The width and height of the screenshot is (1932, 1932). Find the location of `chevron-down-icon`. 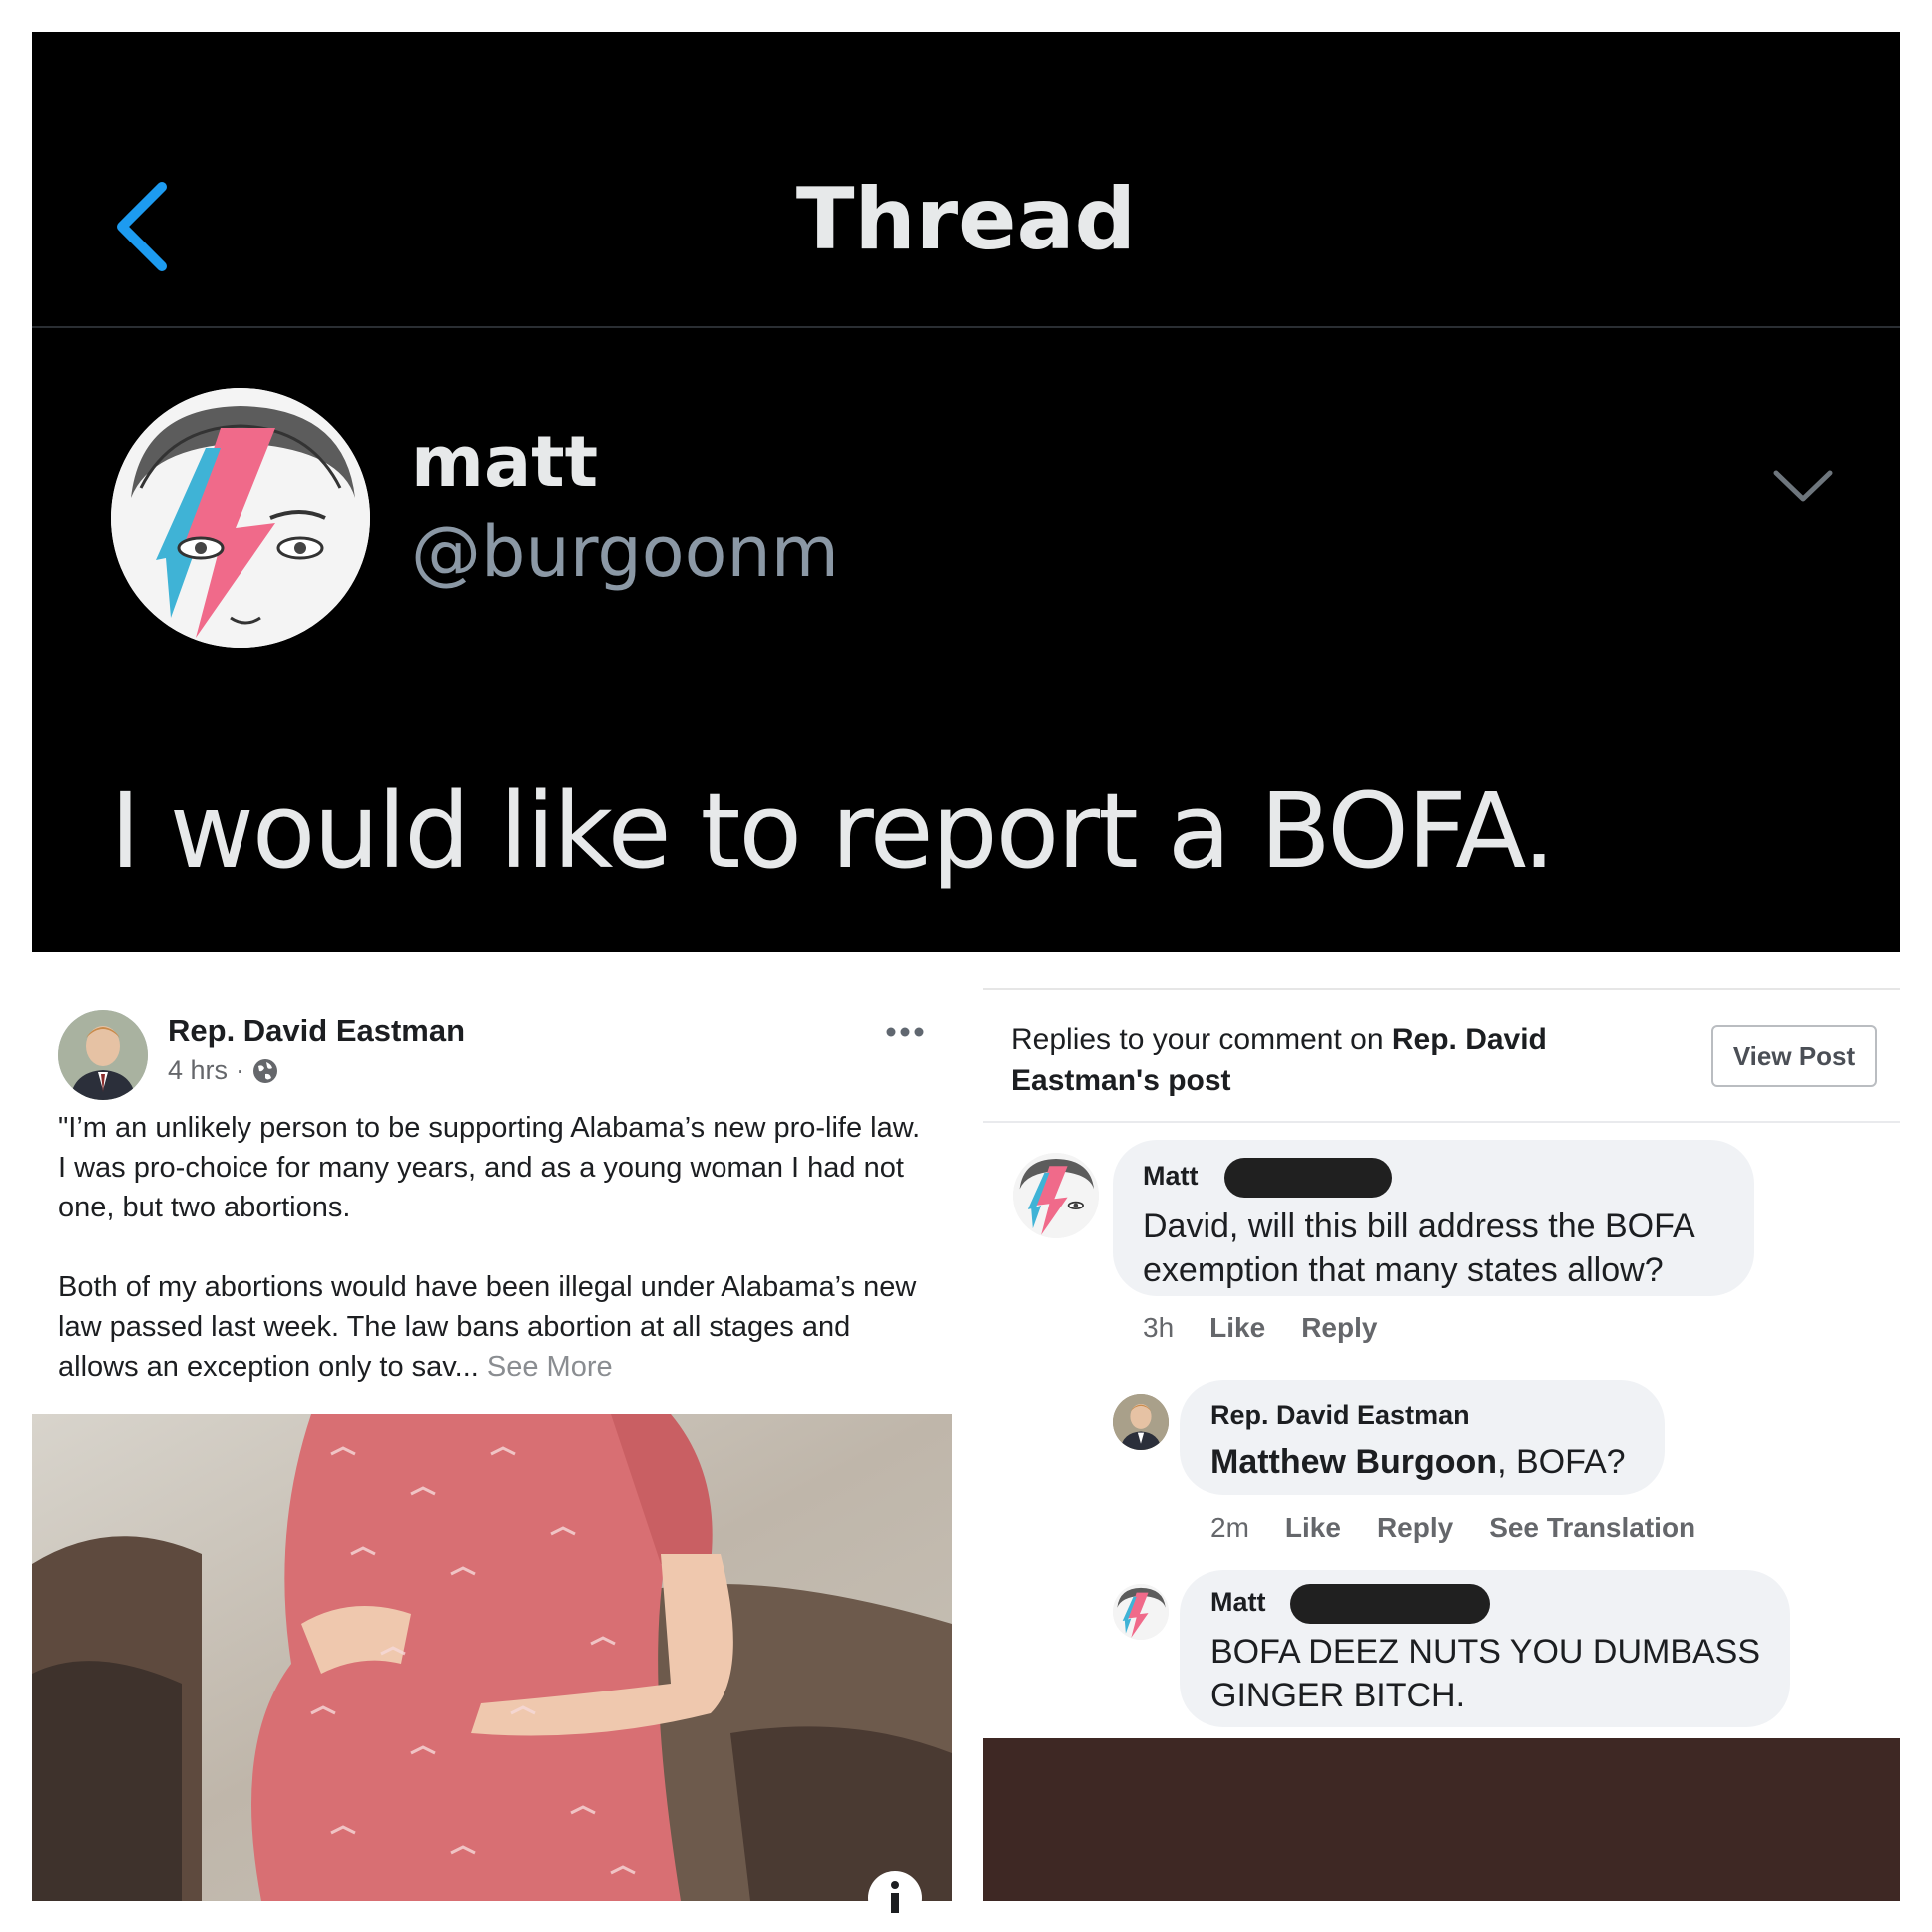

chevron-down-icon is located at coordinates (1803, 486).